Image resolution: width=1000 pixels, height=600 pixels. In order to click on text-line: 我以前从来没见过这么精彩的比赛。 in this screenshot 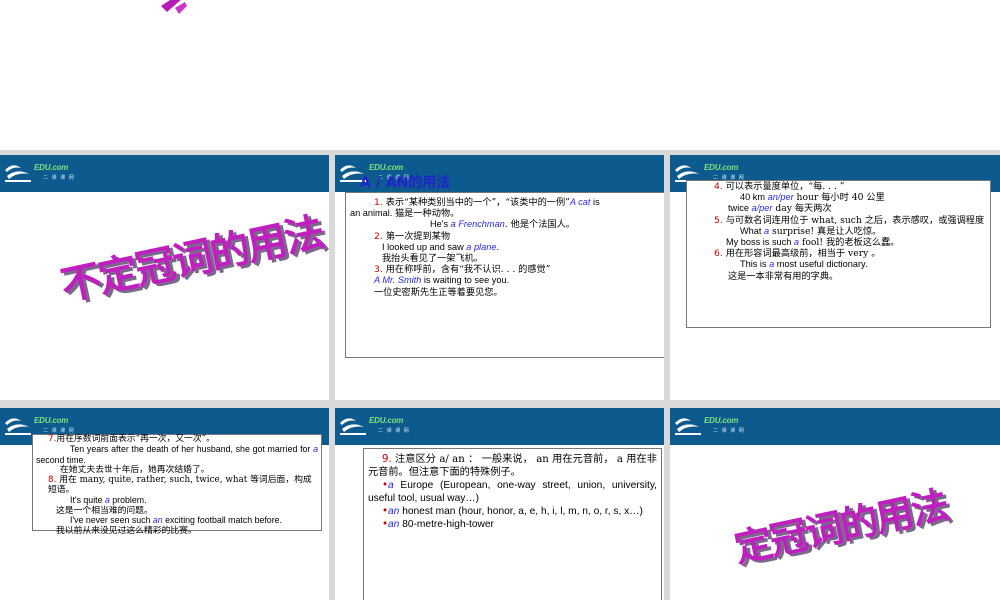, I will do `click(126, 531)`.